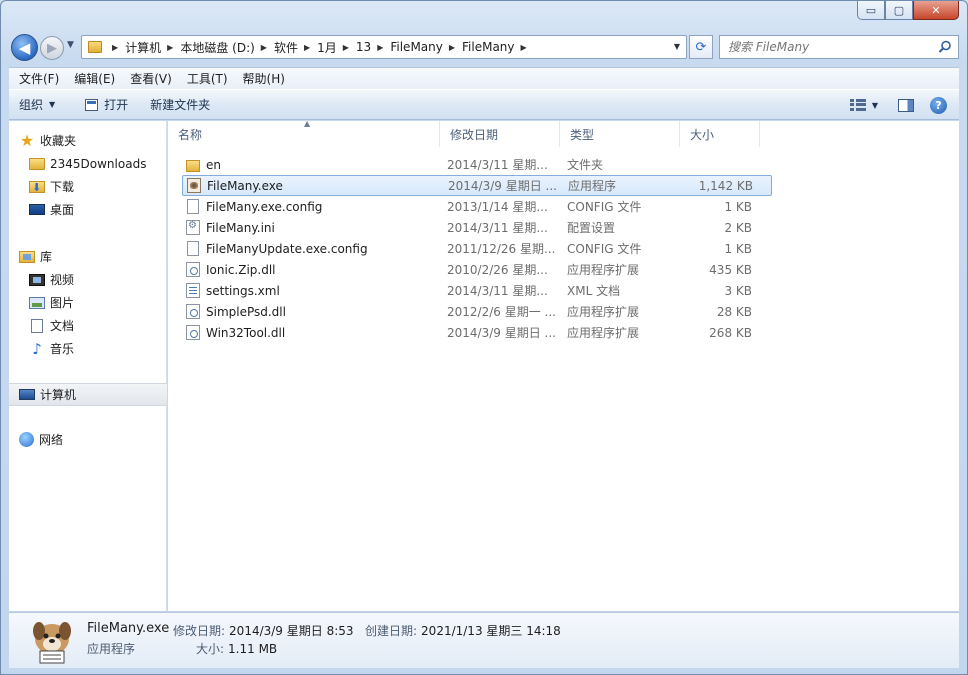 The image size is (968, 675). What do you see at coordinates (938, 105) in the screenshot?
I see `help-icon: ?` at bounding box center [938, 105].